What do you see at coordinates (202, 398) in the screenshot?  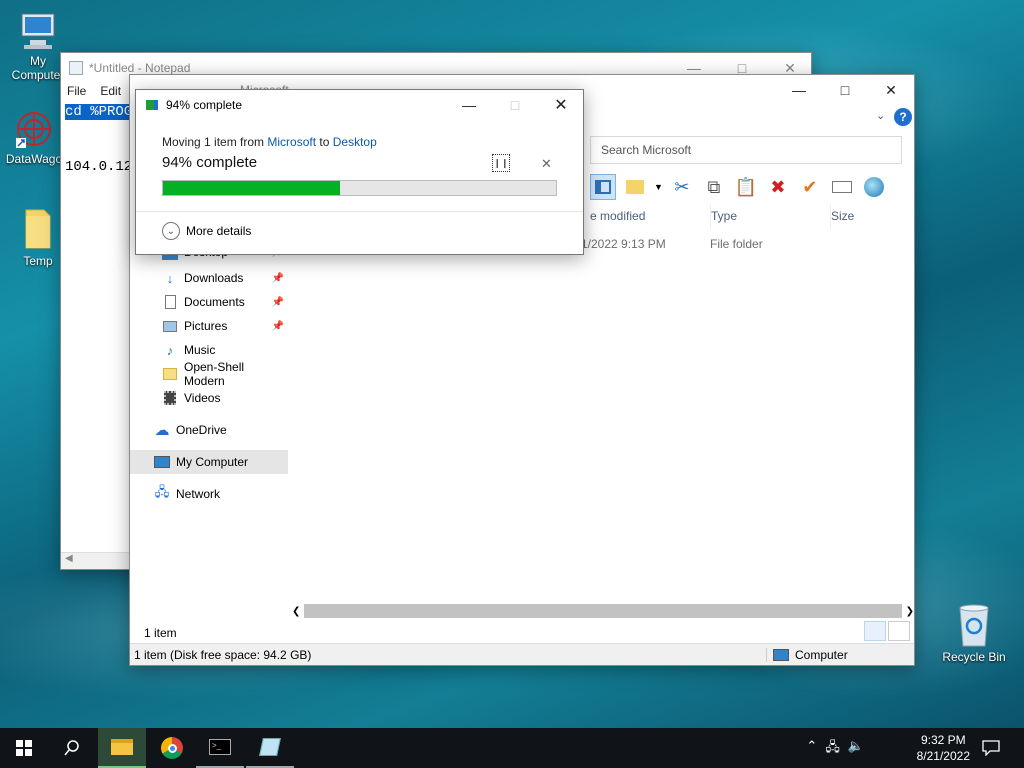 I see `sidebar-item-label: Videos` at bounding box center [202, 398].